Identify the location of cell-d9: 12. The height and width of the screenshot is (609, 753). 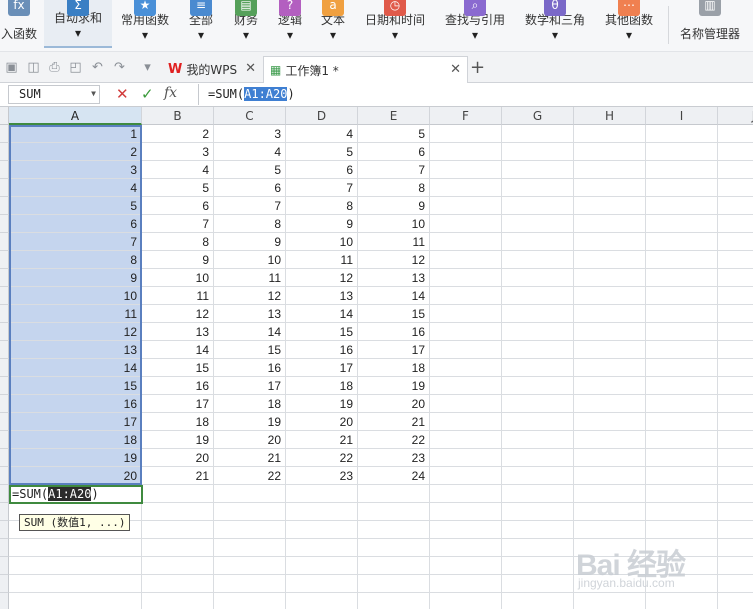
(322, 278).